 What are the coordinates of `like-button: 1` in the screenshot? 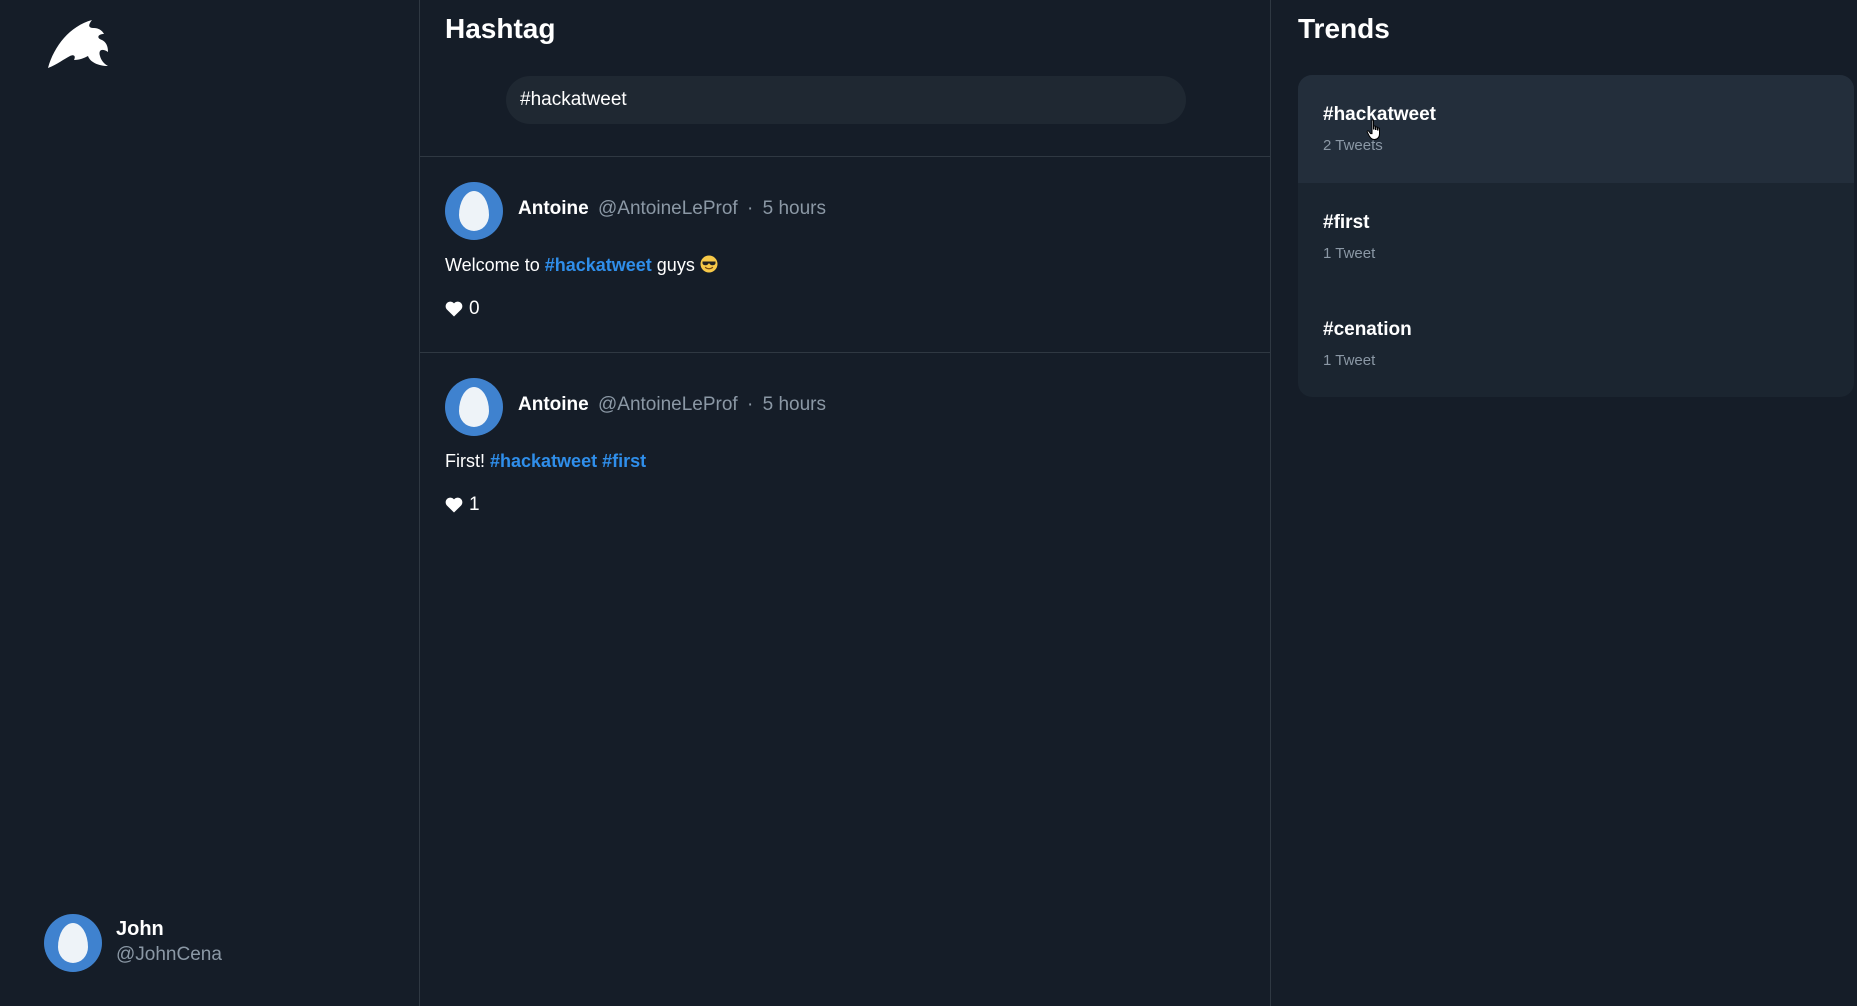 It's located at (462, 505).